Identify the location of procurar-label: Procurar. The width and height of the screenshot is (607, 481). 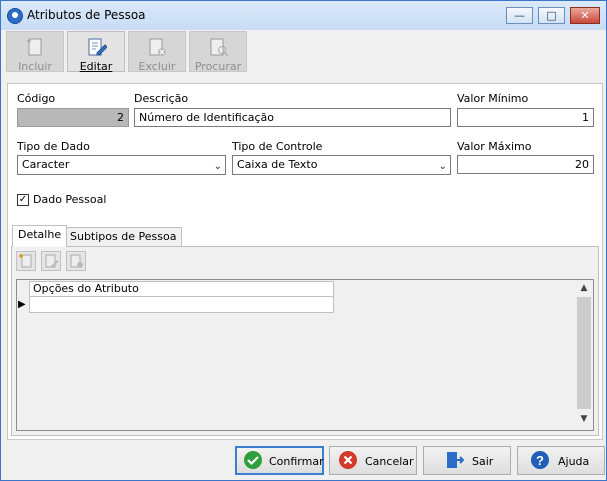
(218, 66).